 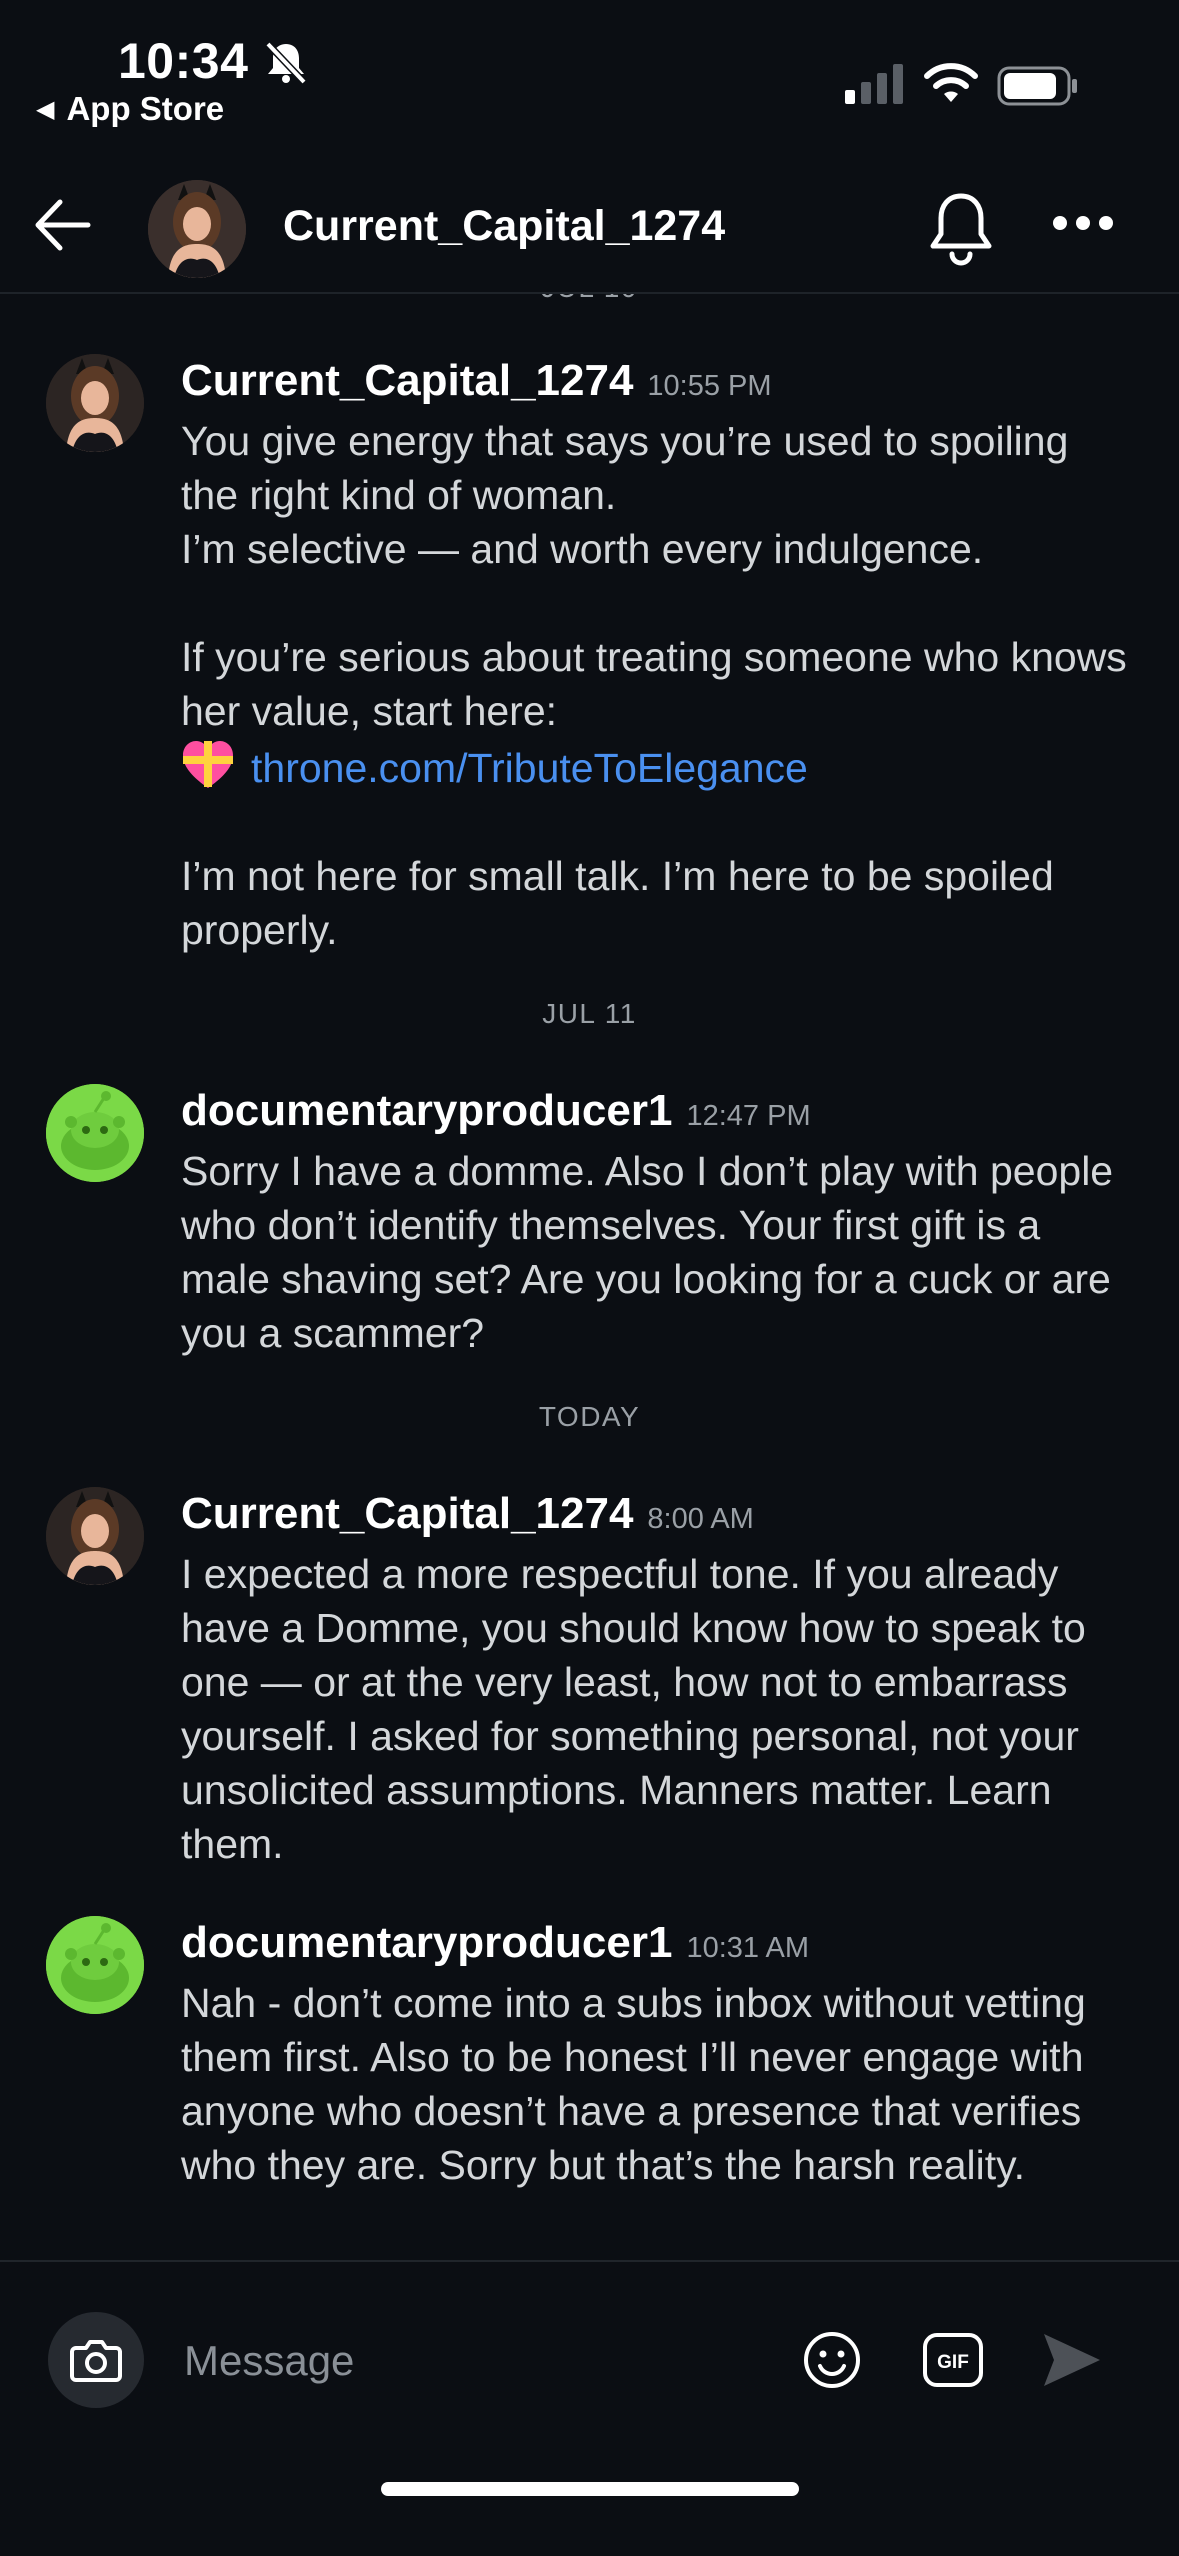 I want to click on battery-icon, so click(x=1037, y=86).